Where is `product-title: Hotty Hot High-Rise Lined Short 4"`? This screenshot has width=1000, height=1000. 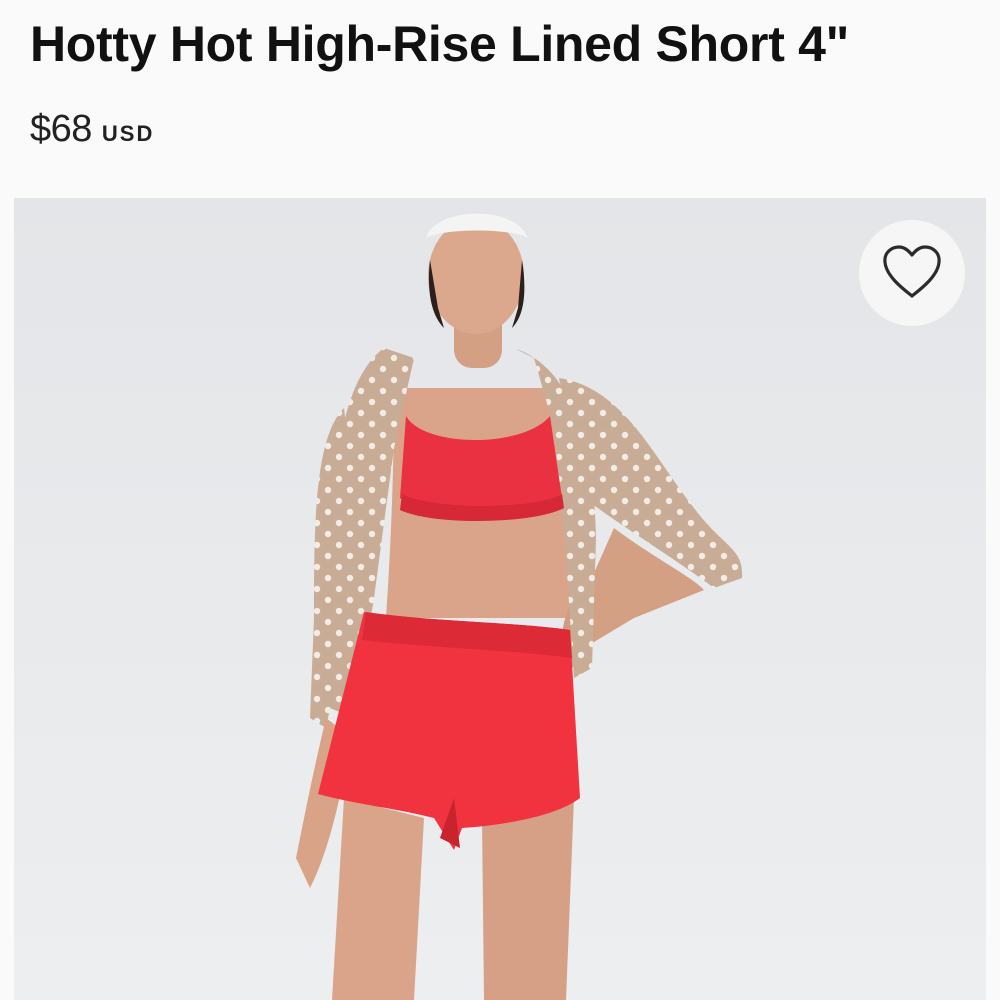 product-title: Hotty Hot High-Rise Lined Short 4" is located at coordinates (440, 44).